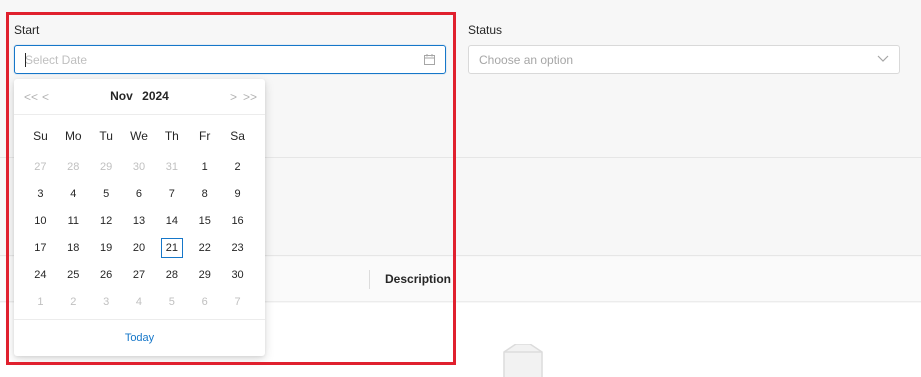  Describe the element at coordinates (237, 136) in the screenshot. I see `weekday-label: Sa` at that location.